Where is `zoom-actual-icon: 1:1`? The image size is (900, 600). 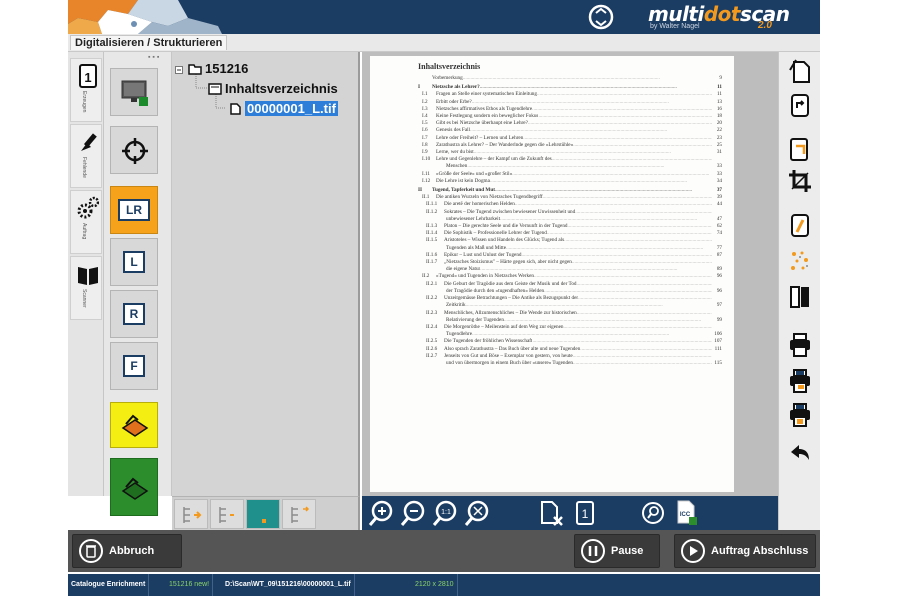
zoom-actual-icon: 1:1 is located at coordinates (445, 513).